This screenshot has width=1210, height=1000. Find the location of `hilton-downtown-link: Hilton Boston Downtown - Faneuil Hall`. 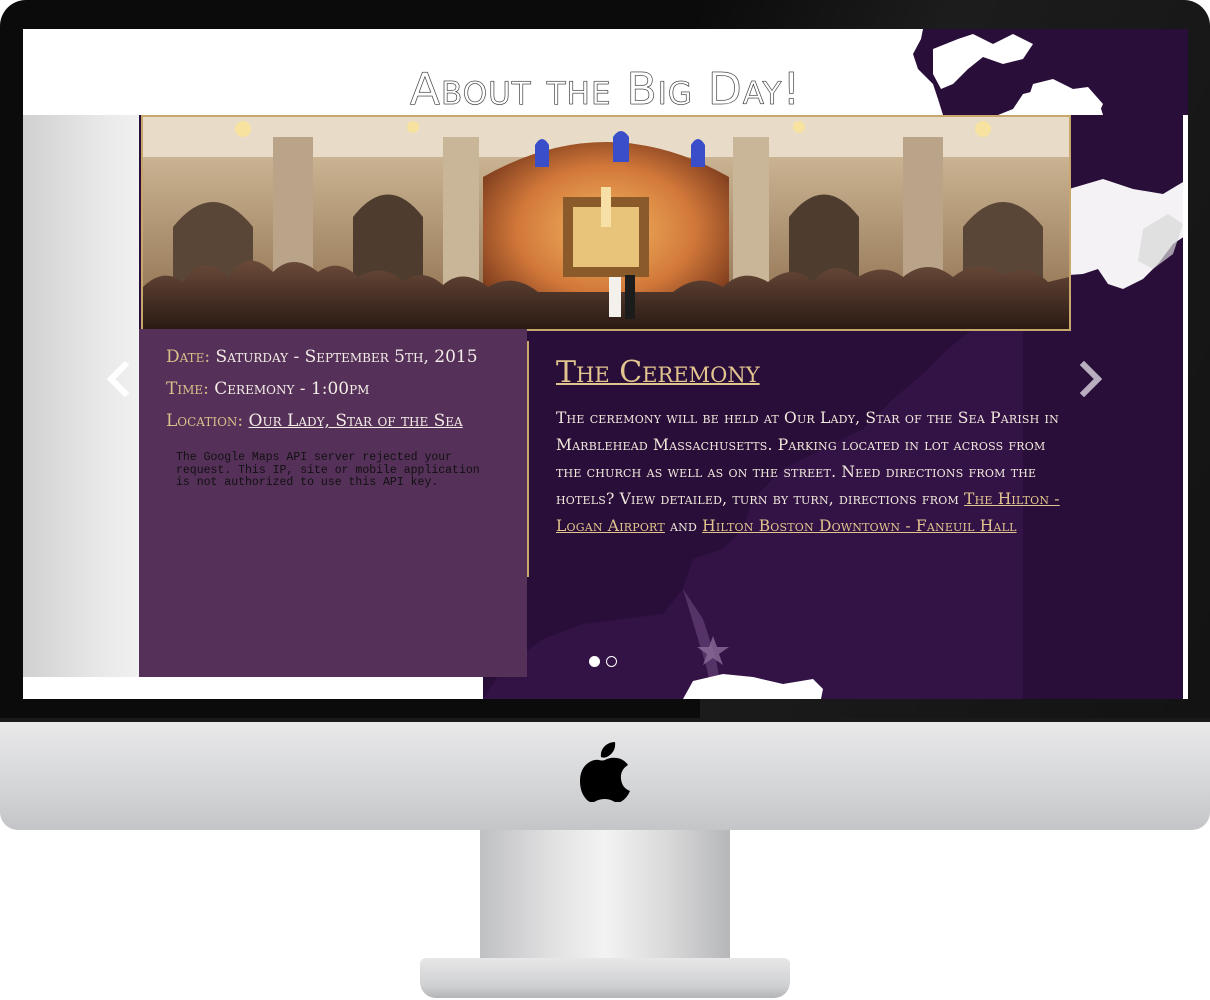

hilton-downtown-link: Hilton Boston Downtown - Faneuil Hall is located at coordinates (859, 526).